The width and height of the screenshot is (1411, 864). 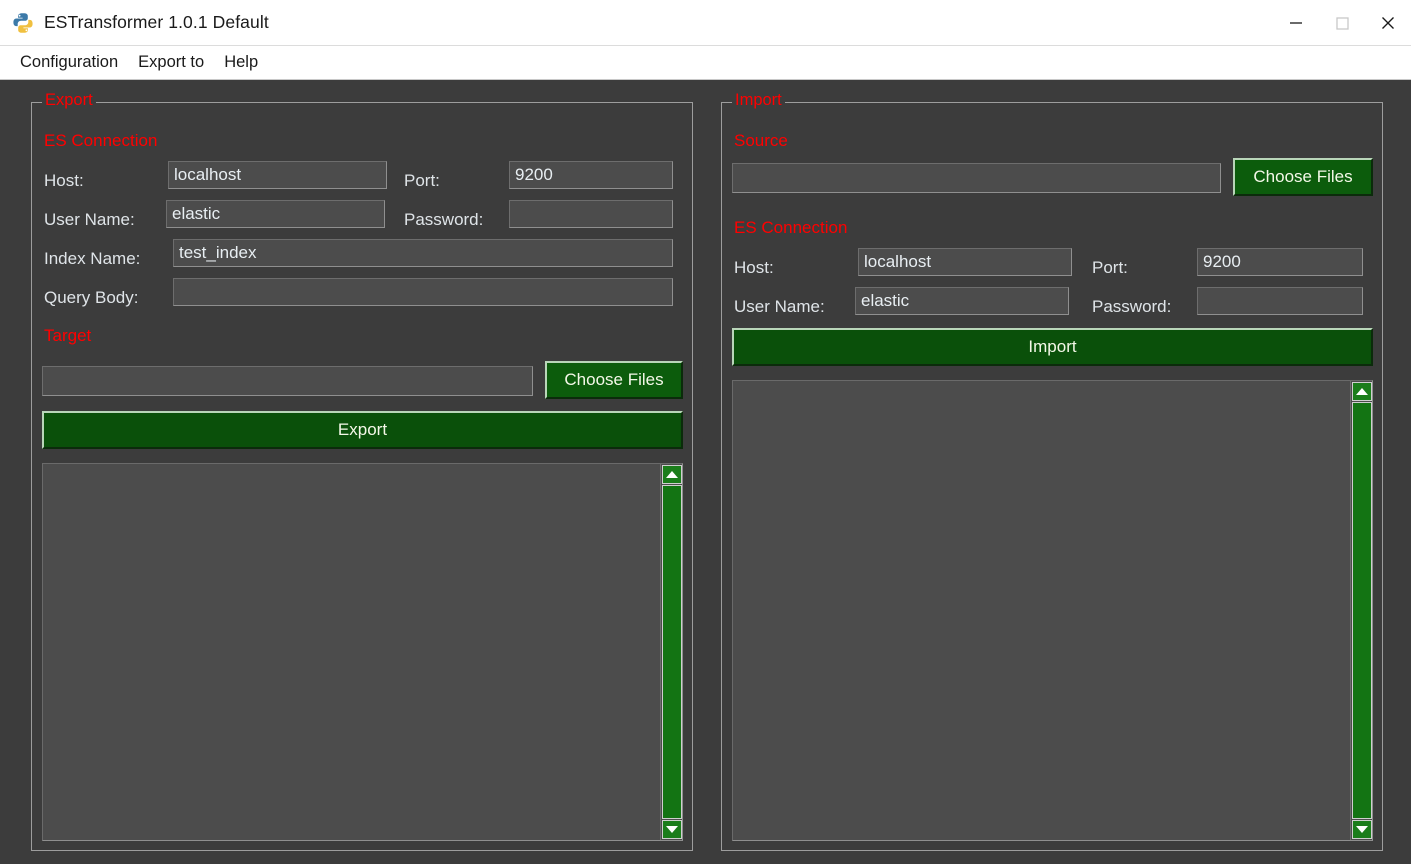 What do you see at coordinates (965, 262) in the screenshot?
I see `import-host-input` at bounding box center [965, 262].